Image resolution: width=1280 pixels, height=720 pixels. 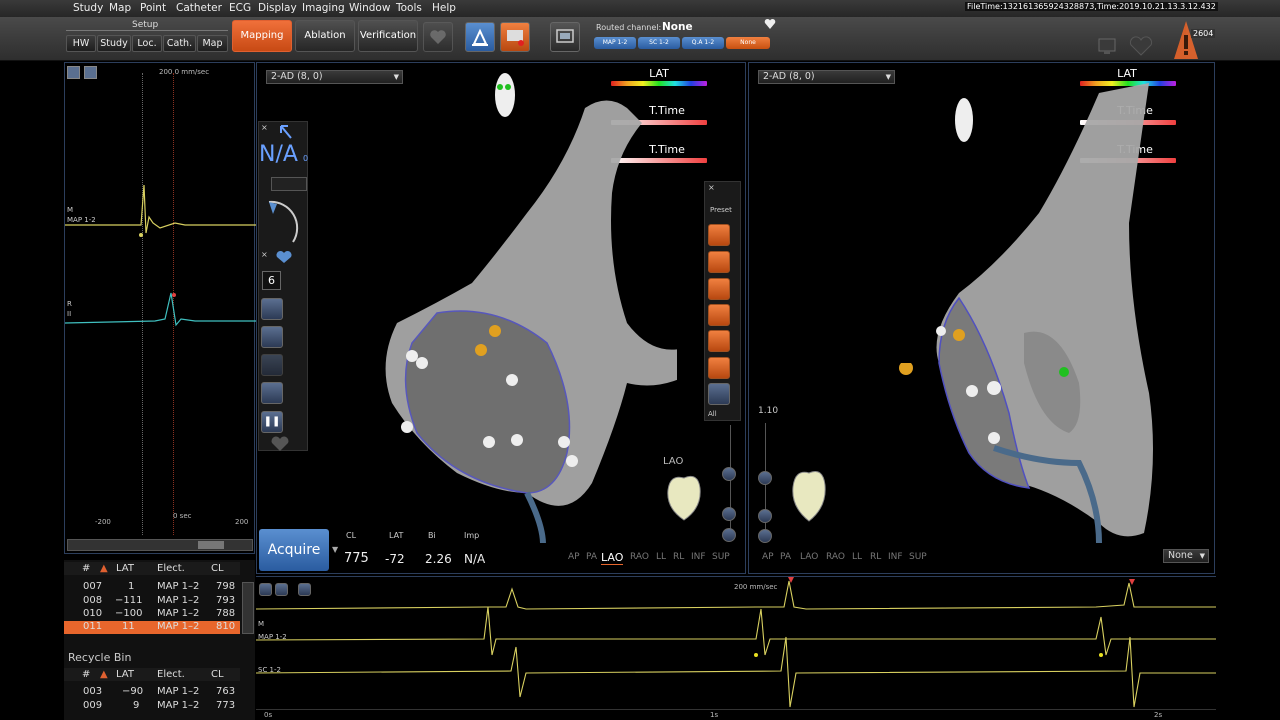 I want to click on preset-mesh-icon, so click(x=719, y=368).